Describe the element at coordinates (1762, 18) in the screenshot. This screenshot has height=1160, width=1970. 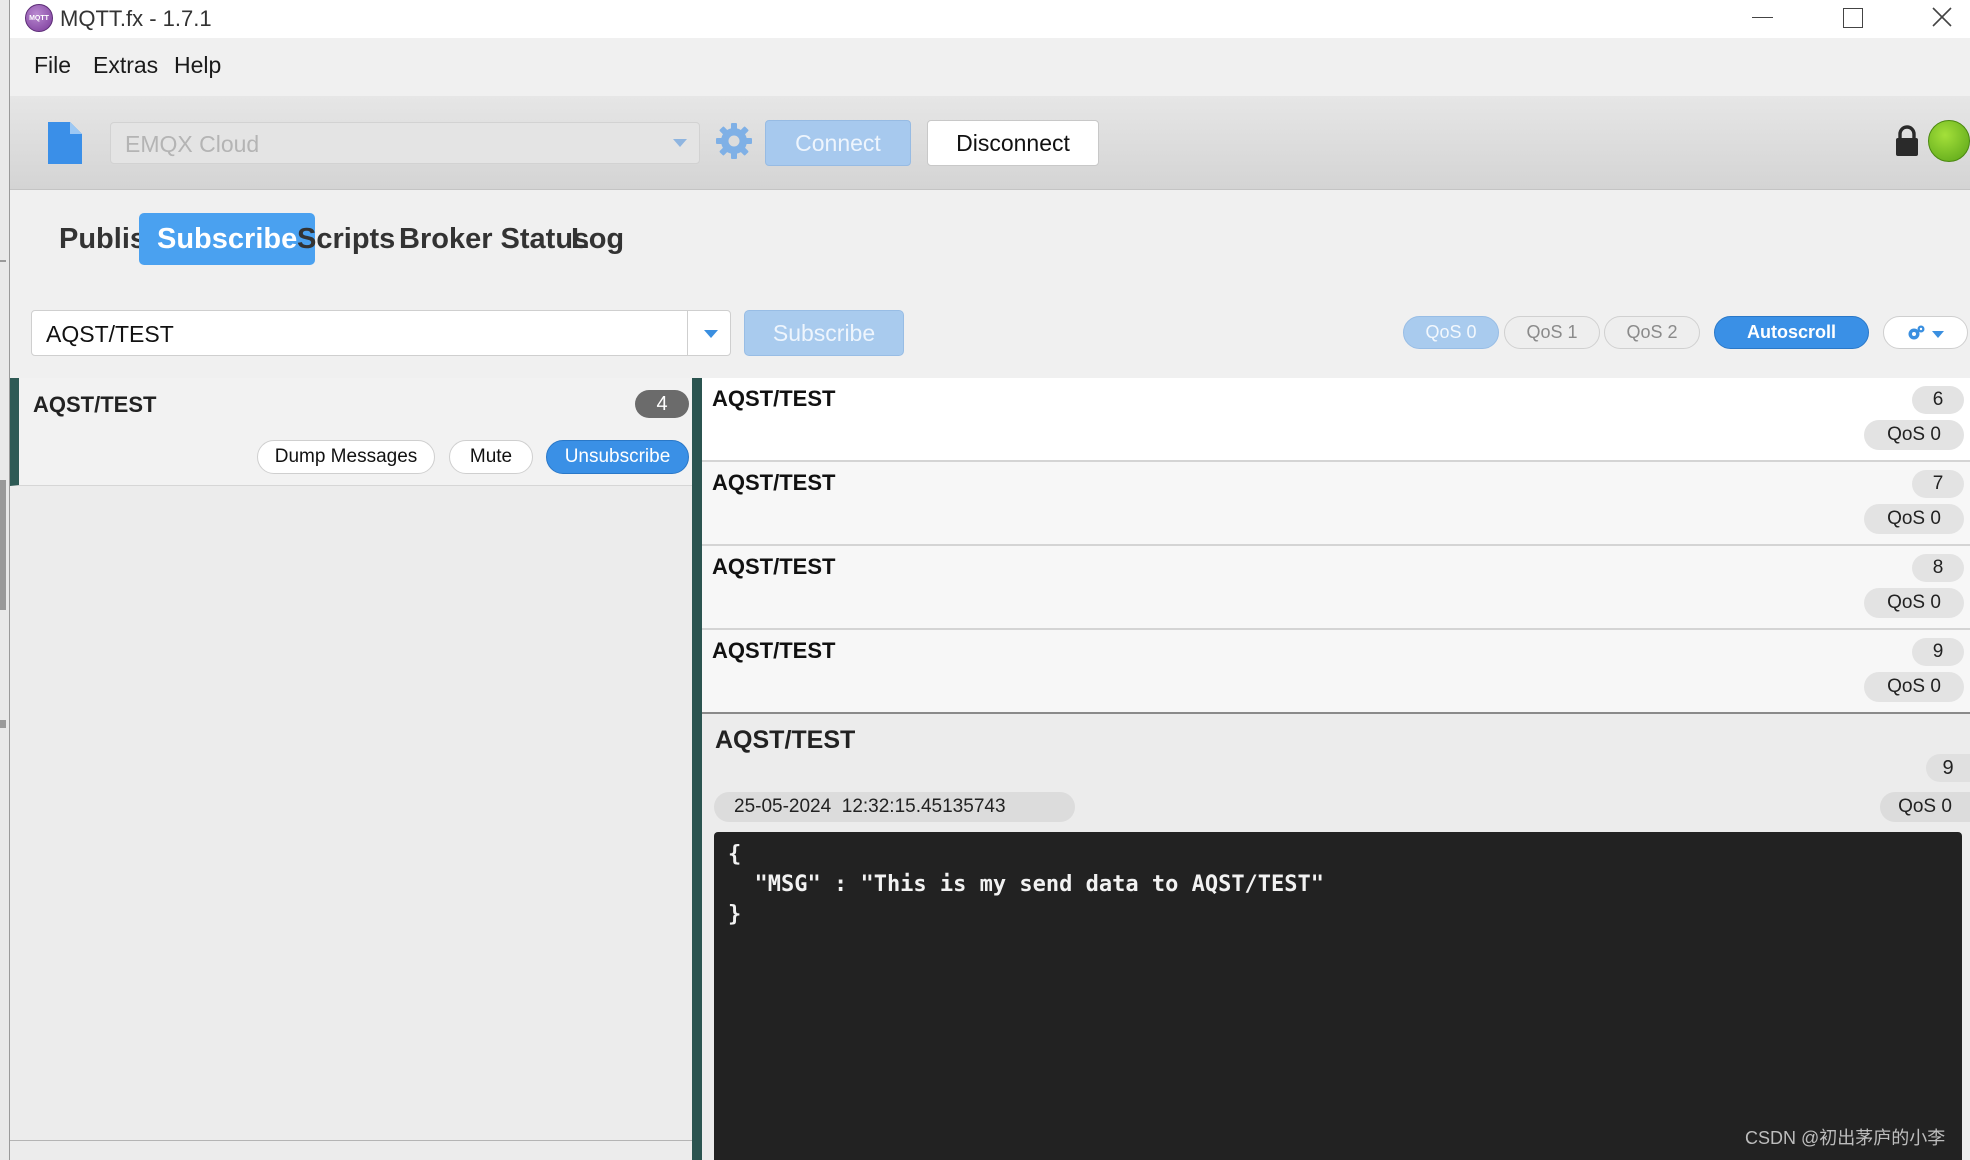
I see `minimize-button` at that location.